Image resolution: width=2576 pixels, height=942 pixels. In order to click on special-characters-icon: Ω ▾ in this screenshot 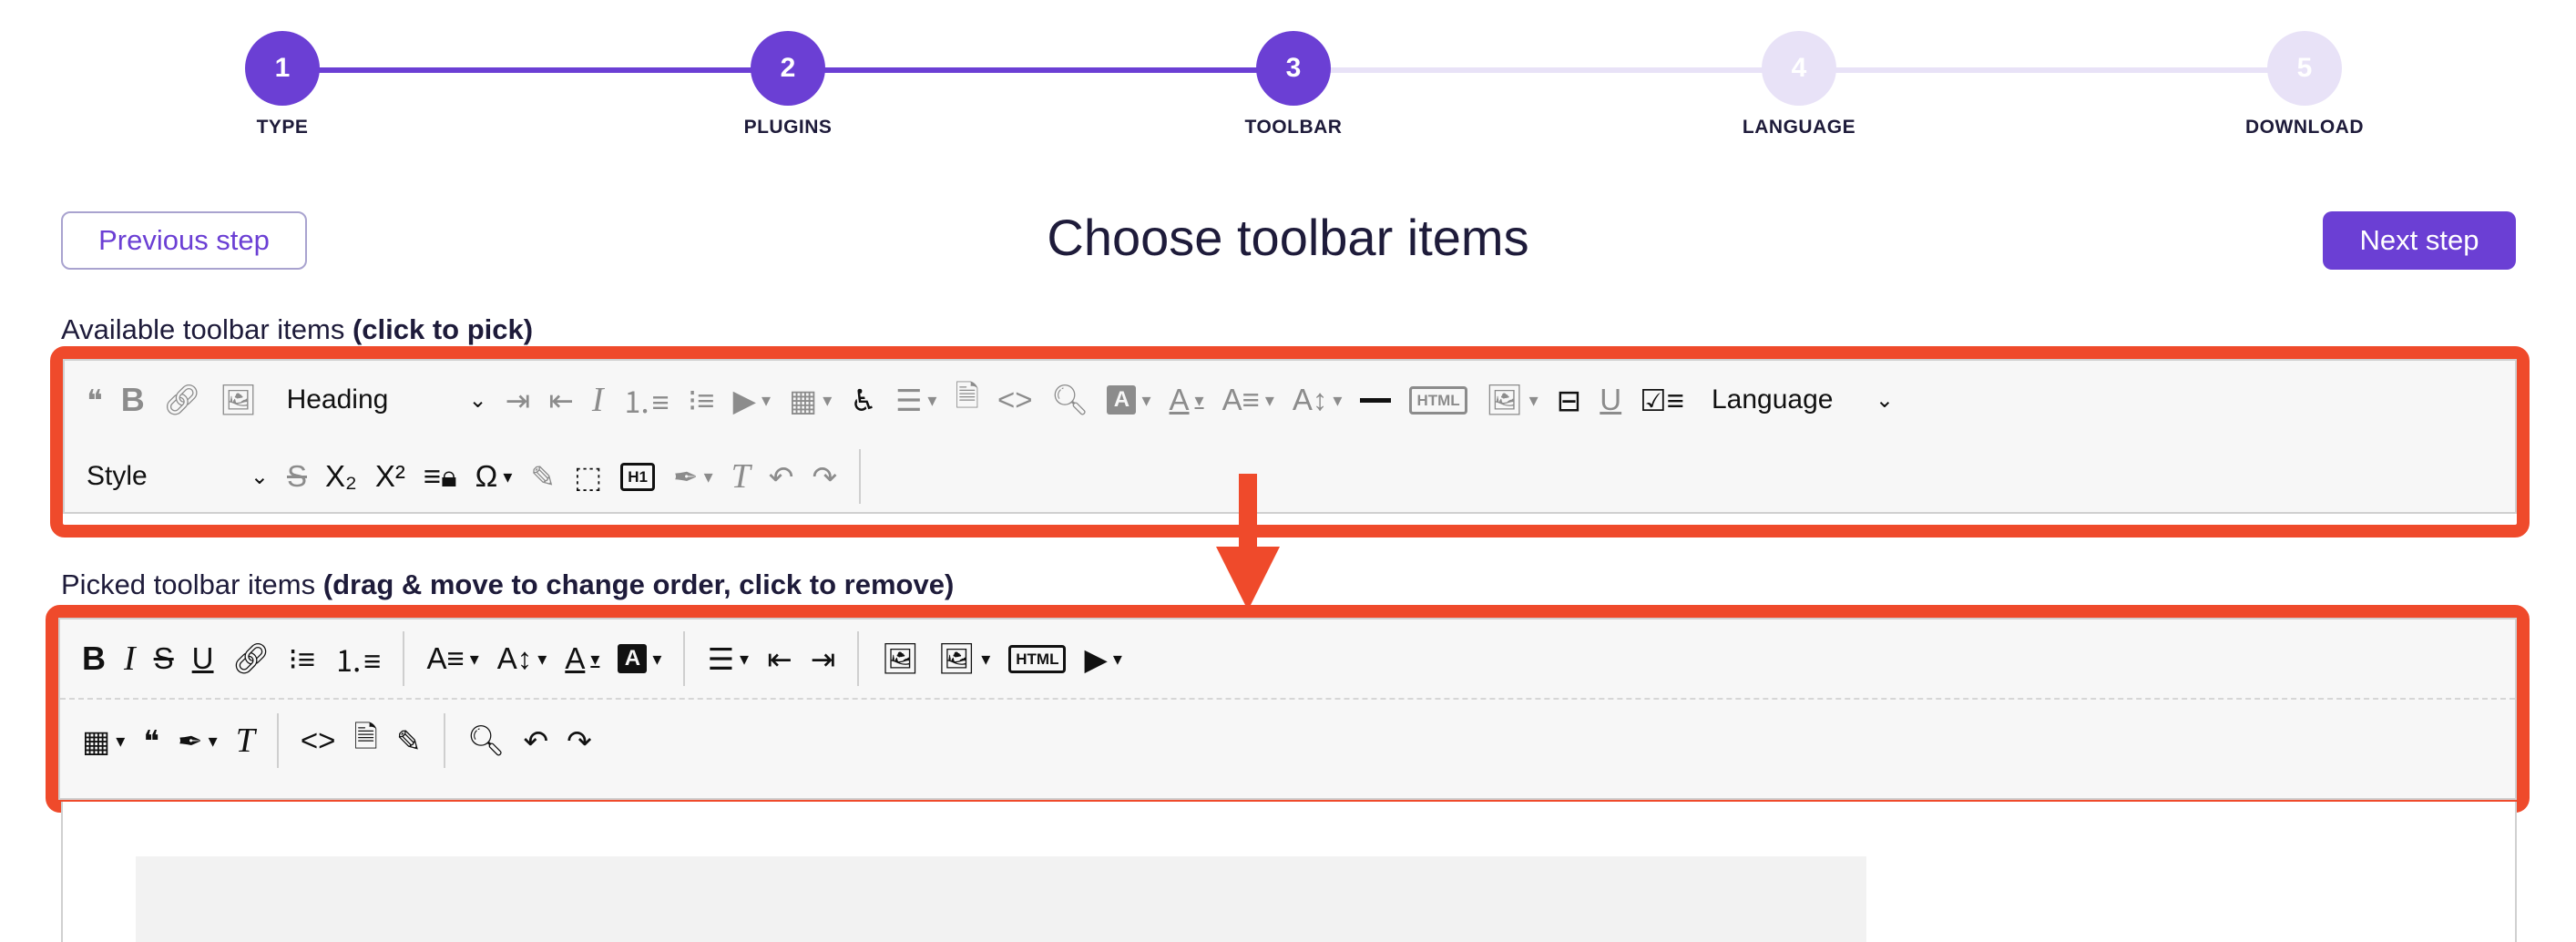, I will do `click(494, 476)`.